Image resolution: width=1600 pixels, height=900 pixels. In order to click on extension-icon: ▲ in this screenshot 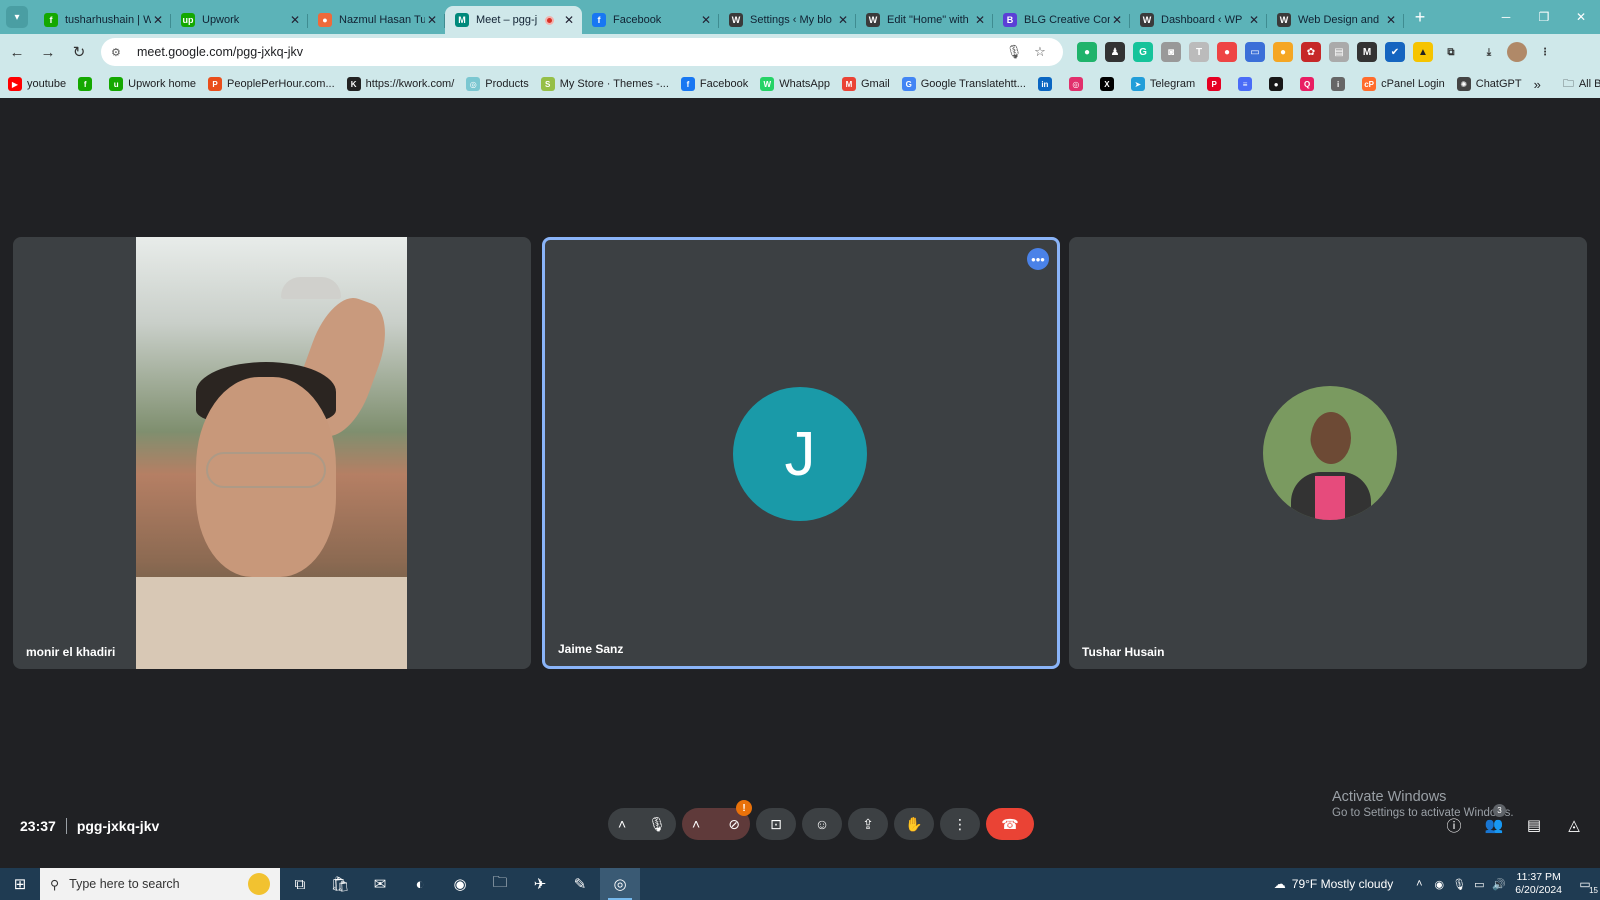, I will do `click(1423, 52)`.